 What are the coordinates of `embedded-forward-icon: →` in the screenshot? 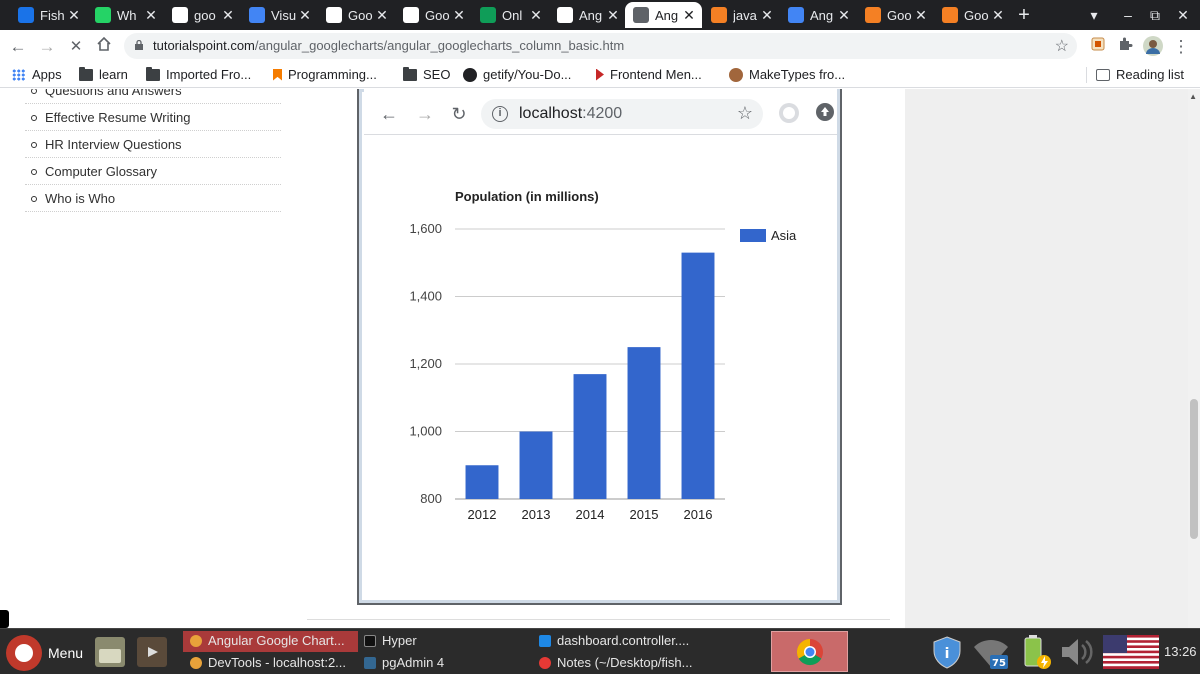 It's located at (425, 114).